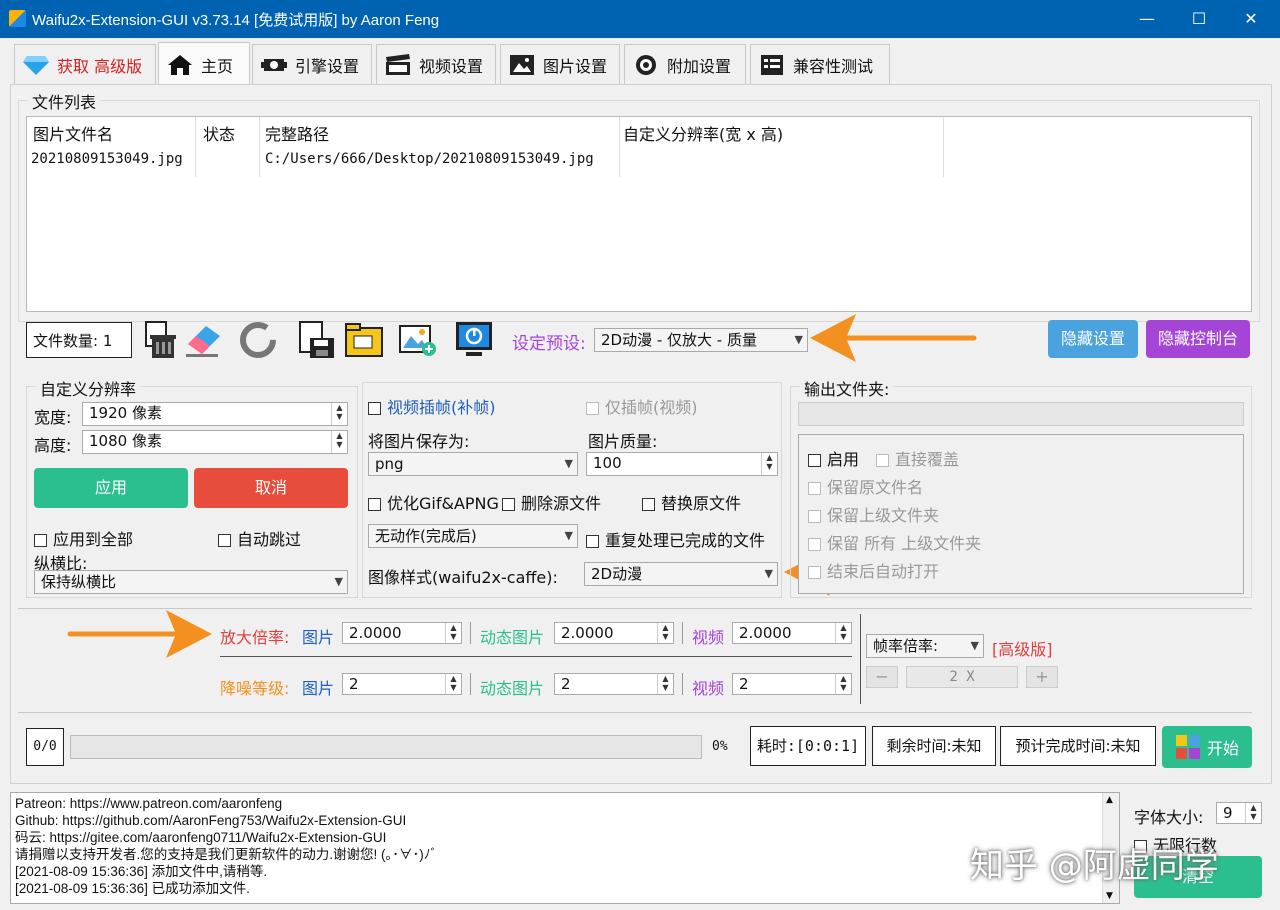  What do you see at coordinates (316, 340) in the screenshot?
I see `save-list-icon` at bounding box center [316, 340].